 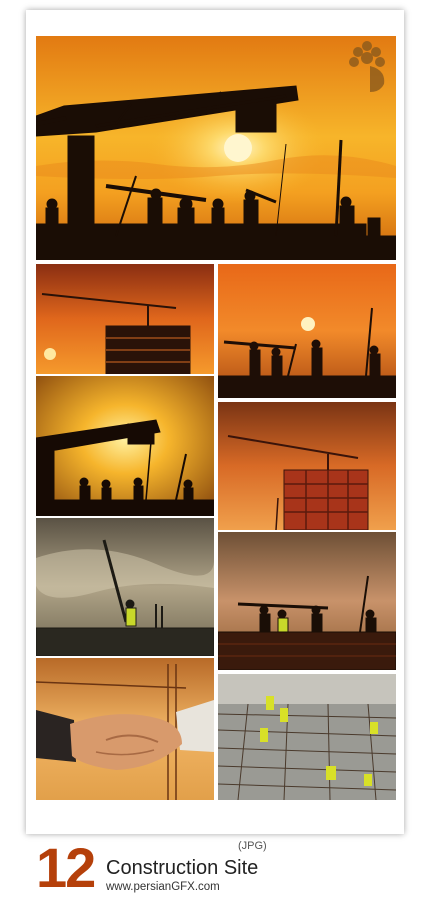 I want to click on watermark-logo, so click(x=367, y=71).